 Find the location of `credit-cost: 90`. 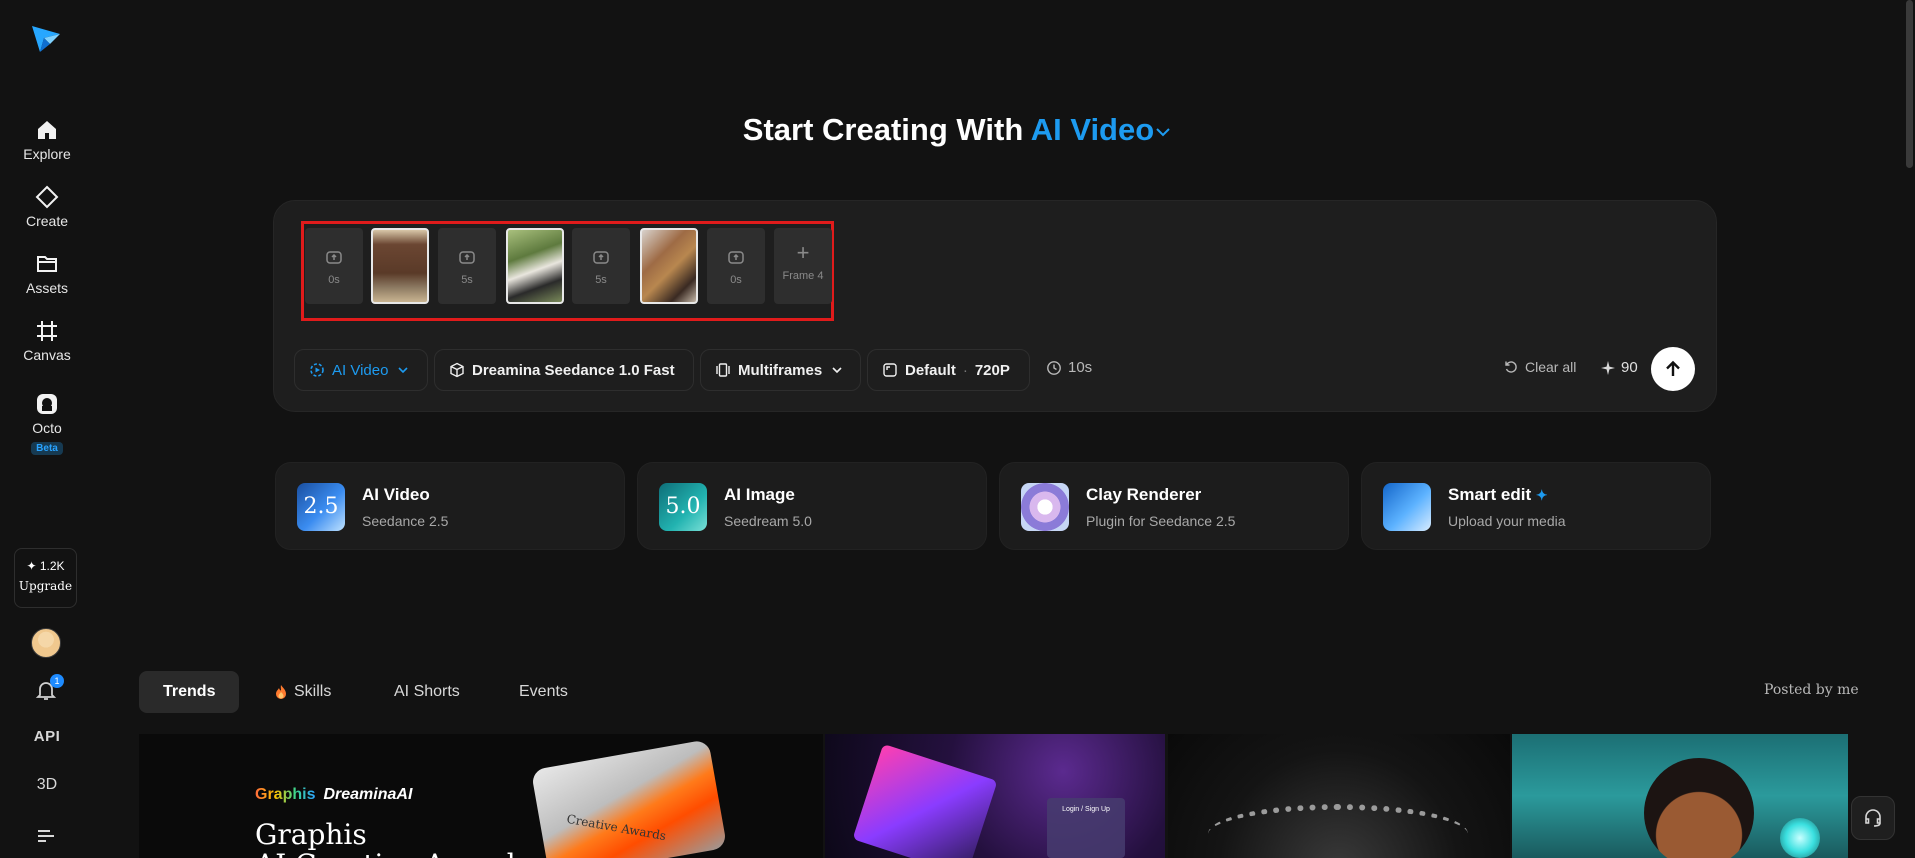

credit-cost: 90 is located at coordinates (1619, 367).